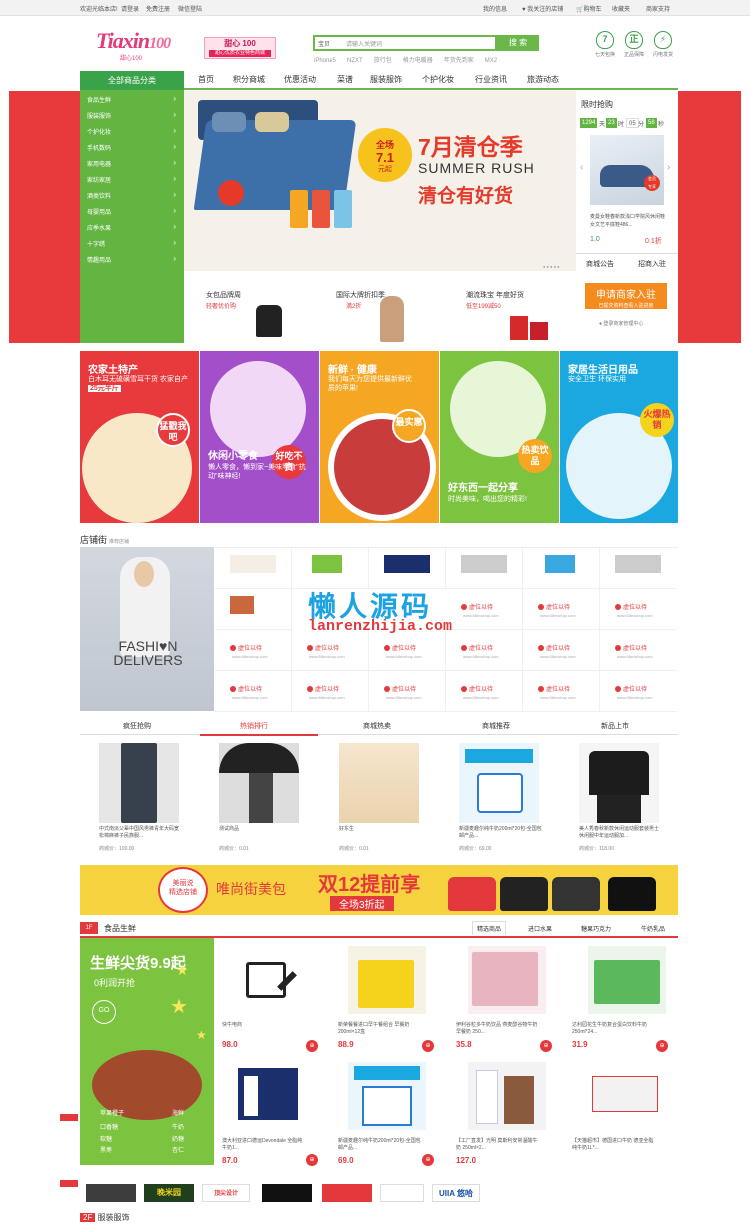 The height and width of the screenshot is (1224, 750). What do you see at coordinates (581, 167) in the screenshot?
I see `chevron-left-icon: ‹` at bounding box center [581, 167].